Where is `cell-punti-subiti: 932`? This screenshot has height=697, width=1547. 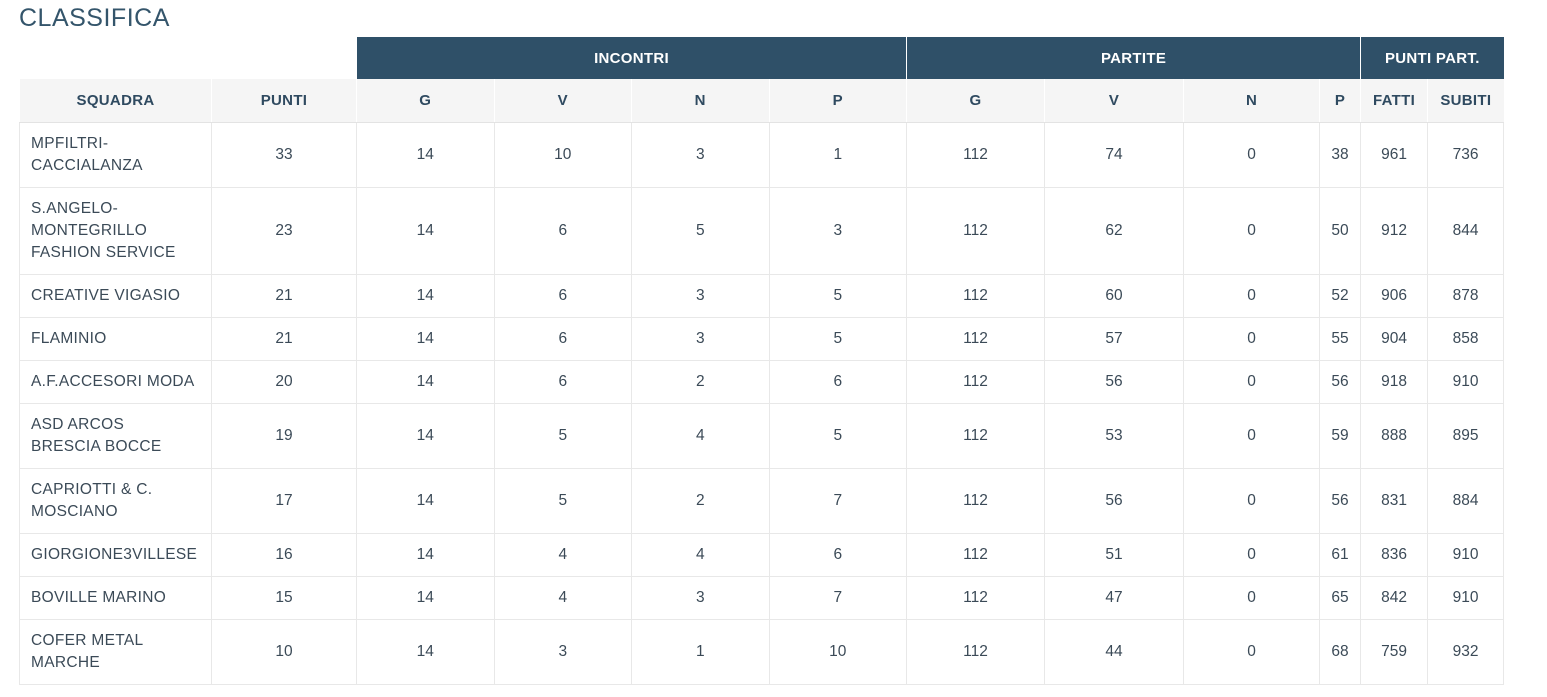 cell-punti-subiti: 932 is located at coordinates (1466, 652).